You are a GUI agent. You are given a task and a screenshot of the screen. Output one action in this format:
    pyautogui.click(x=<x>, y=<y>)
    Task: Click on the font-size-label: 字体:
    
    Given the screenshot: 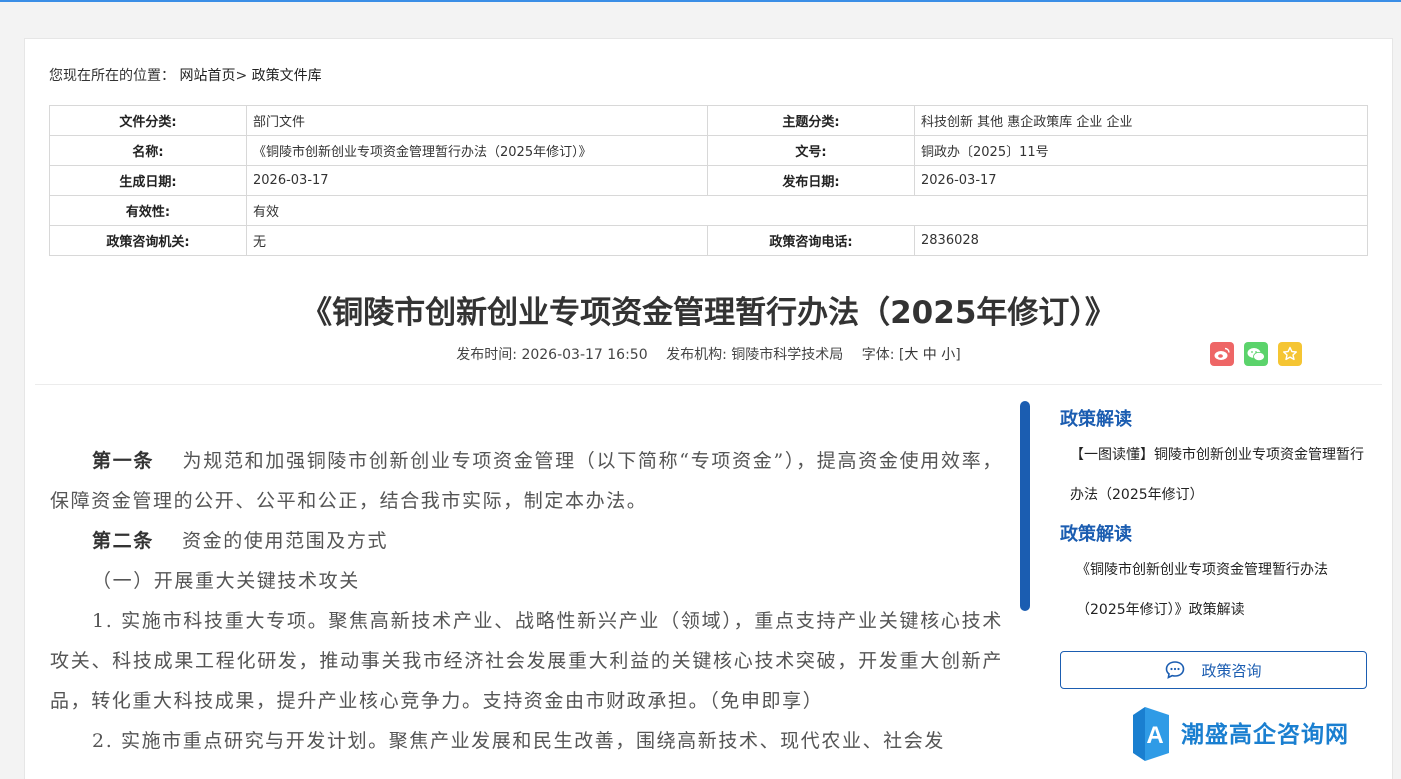 What is the action you would take?
    pyautogui.click(x=878, y=355)
    